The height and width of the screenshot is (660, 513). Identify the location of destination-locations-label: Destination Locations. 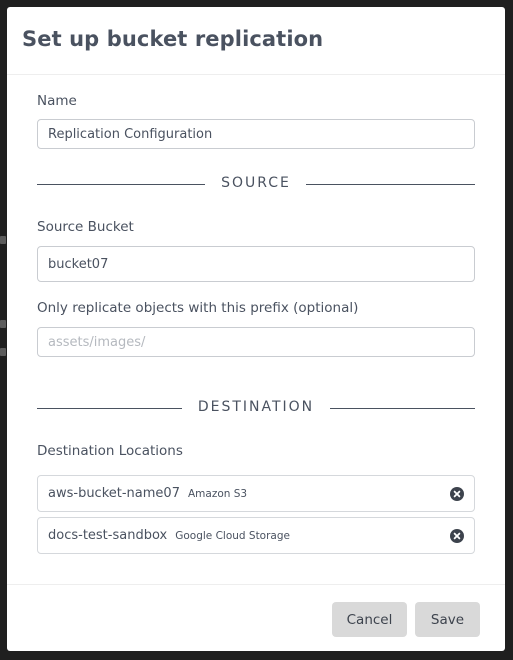
(110, 451).